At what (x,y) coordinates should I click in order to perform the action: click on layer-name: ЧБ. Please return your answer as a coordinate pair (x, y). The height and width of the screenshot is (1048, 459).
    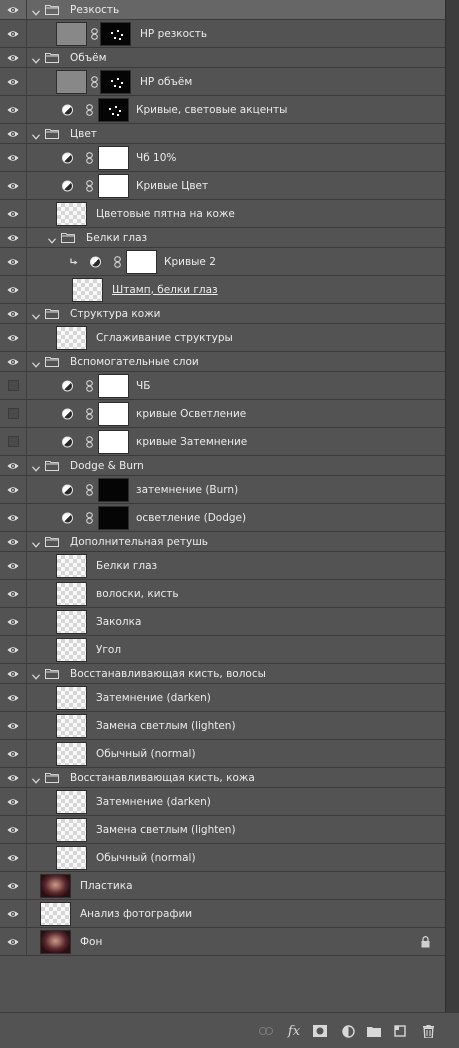
    Looking at the image, I should click on (143, 386).